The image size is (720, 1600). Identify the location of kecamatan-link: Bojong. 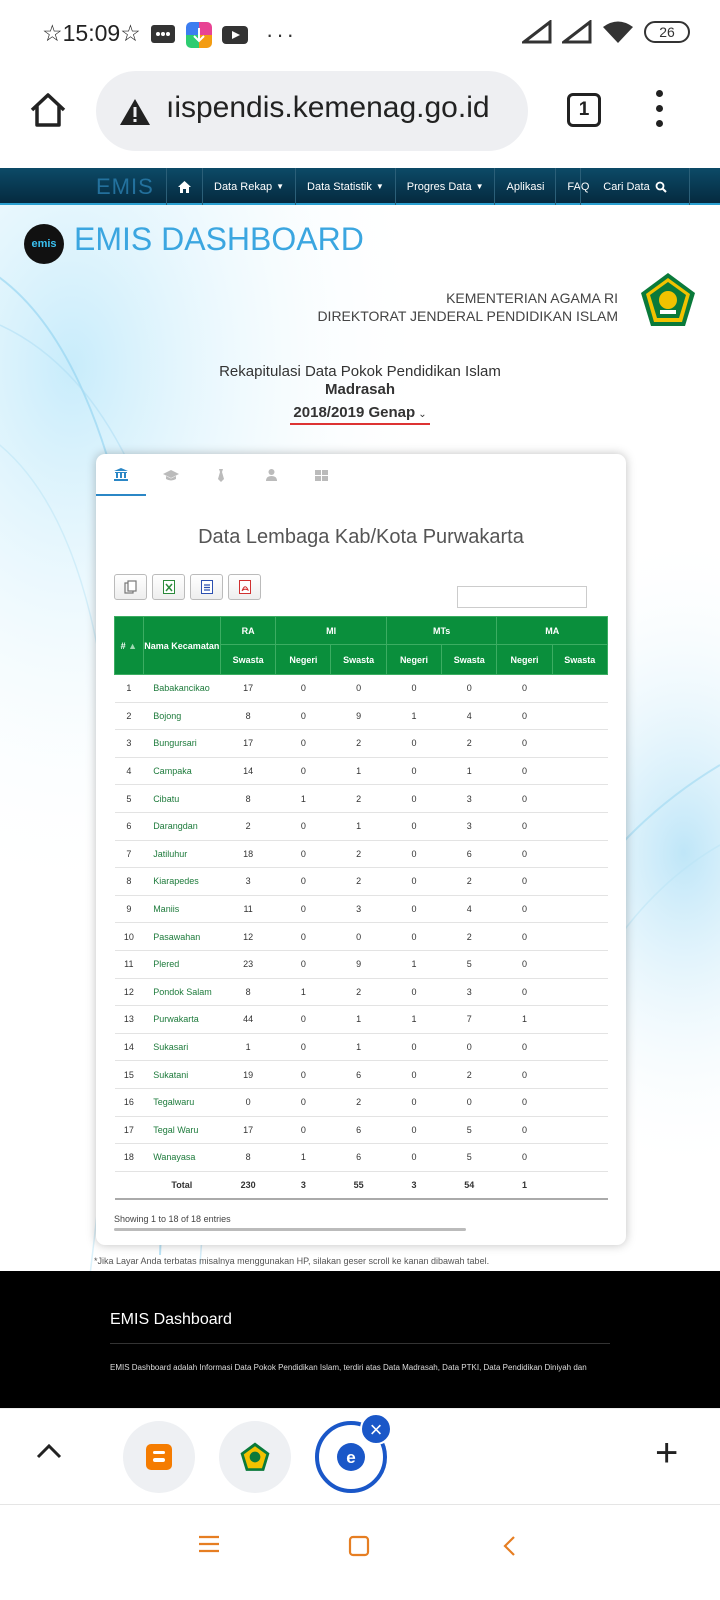
(182, 716).